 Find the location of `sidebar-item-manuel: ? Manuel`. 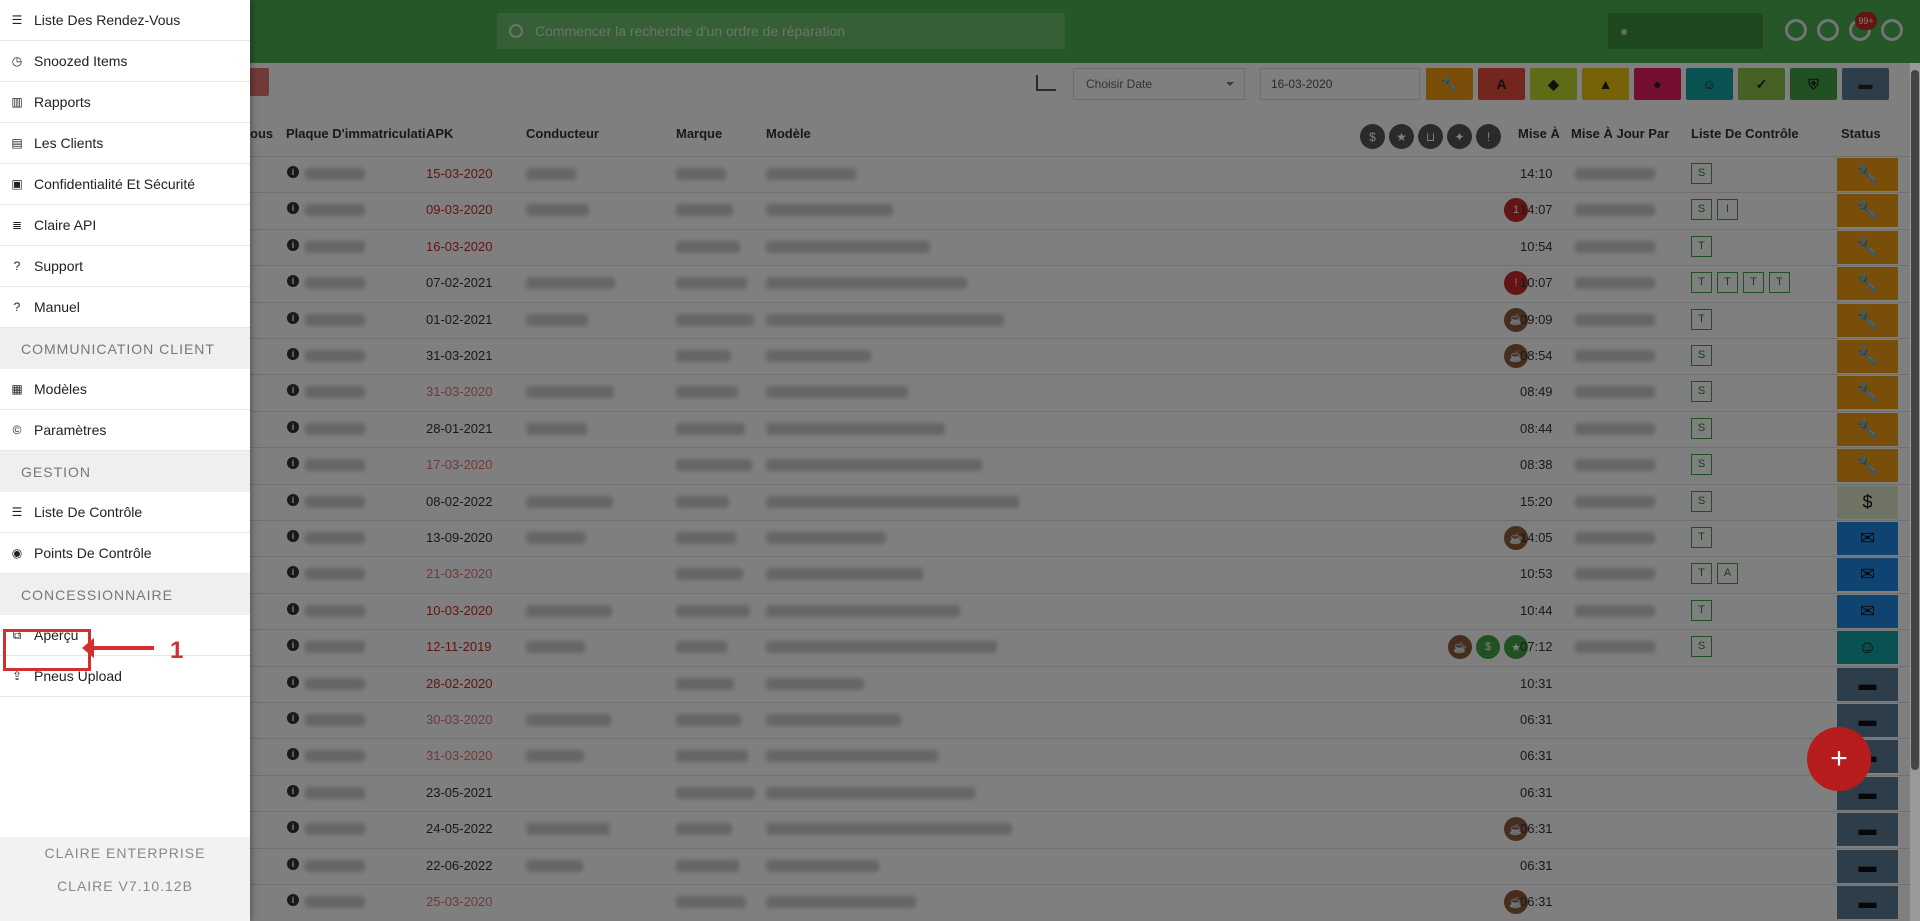

sidebar-item-manuel: ? Manuel is located at coordinates (125, 307).